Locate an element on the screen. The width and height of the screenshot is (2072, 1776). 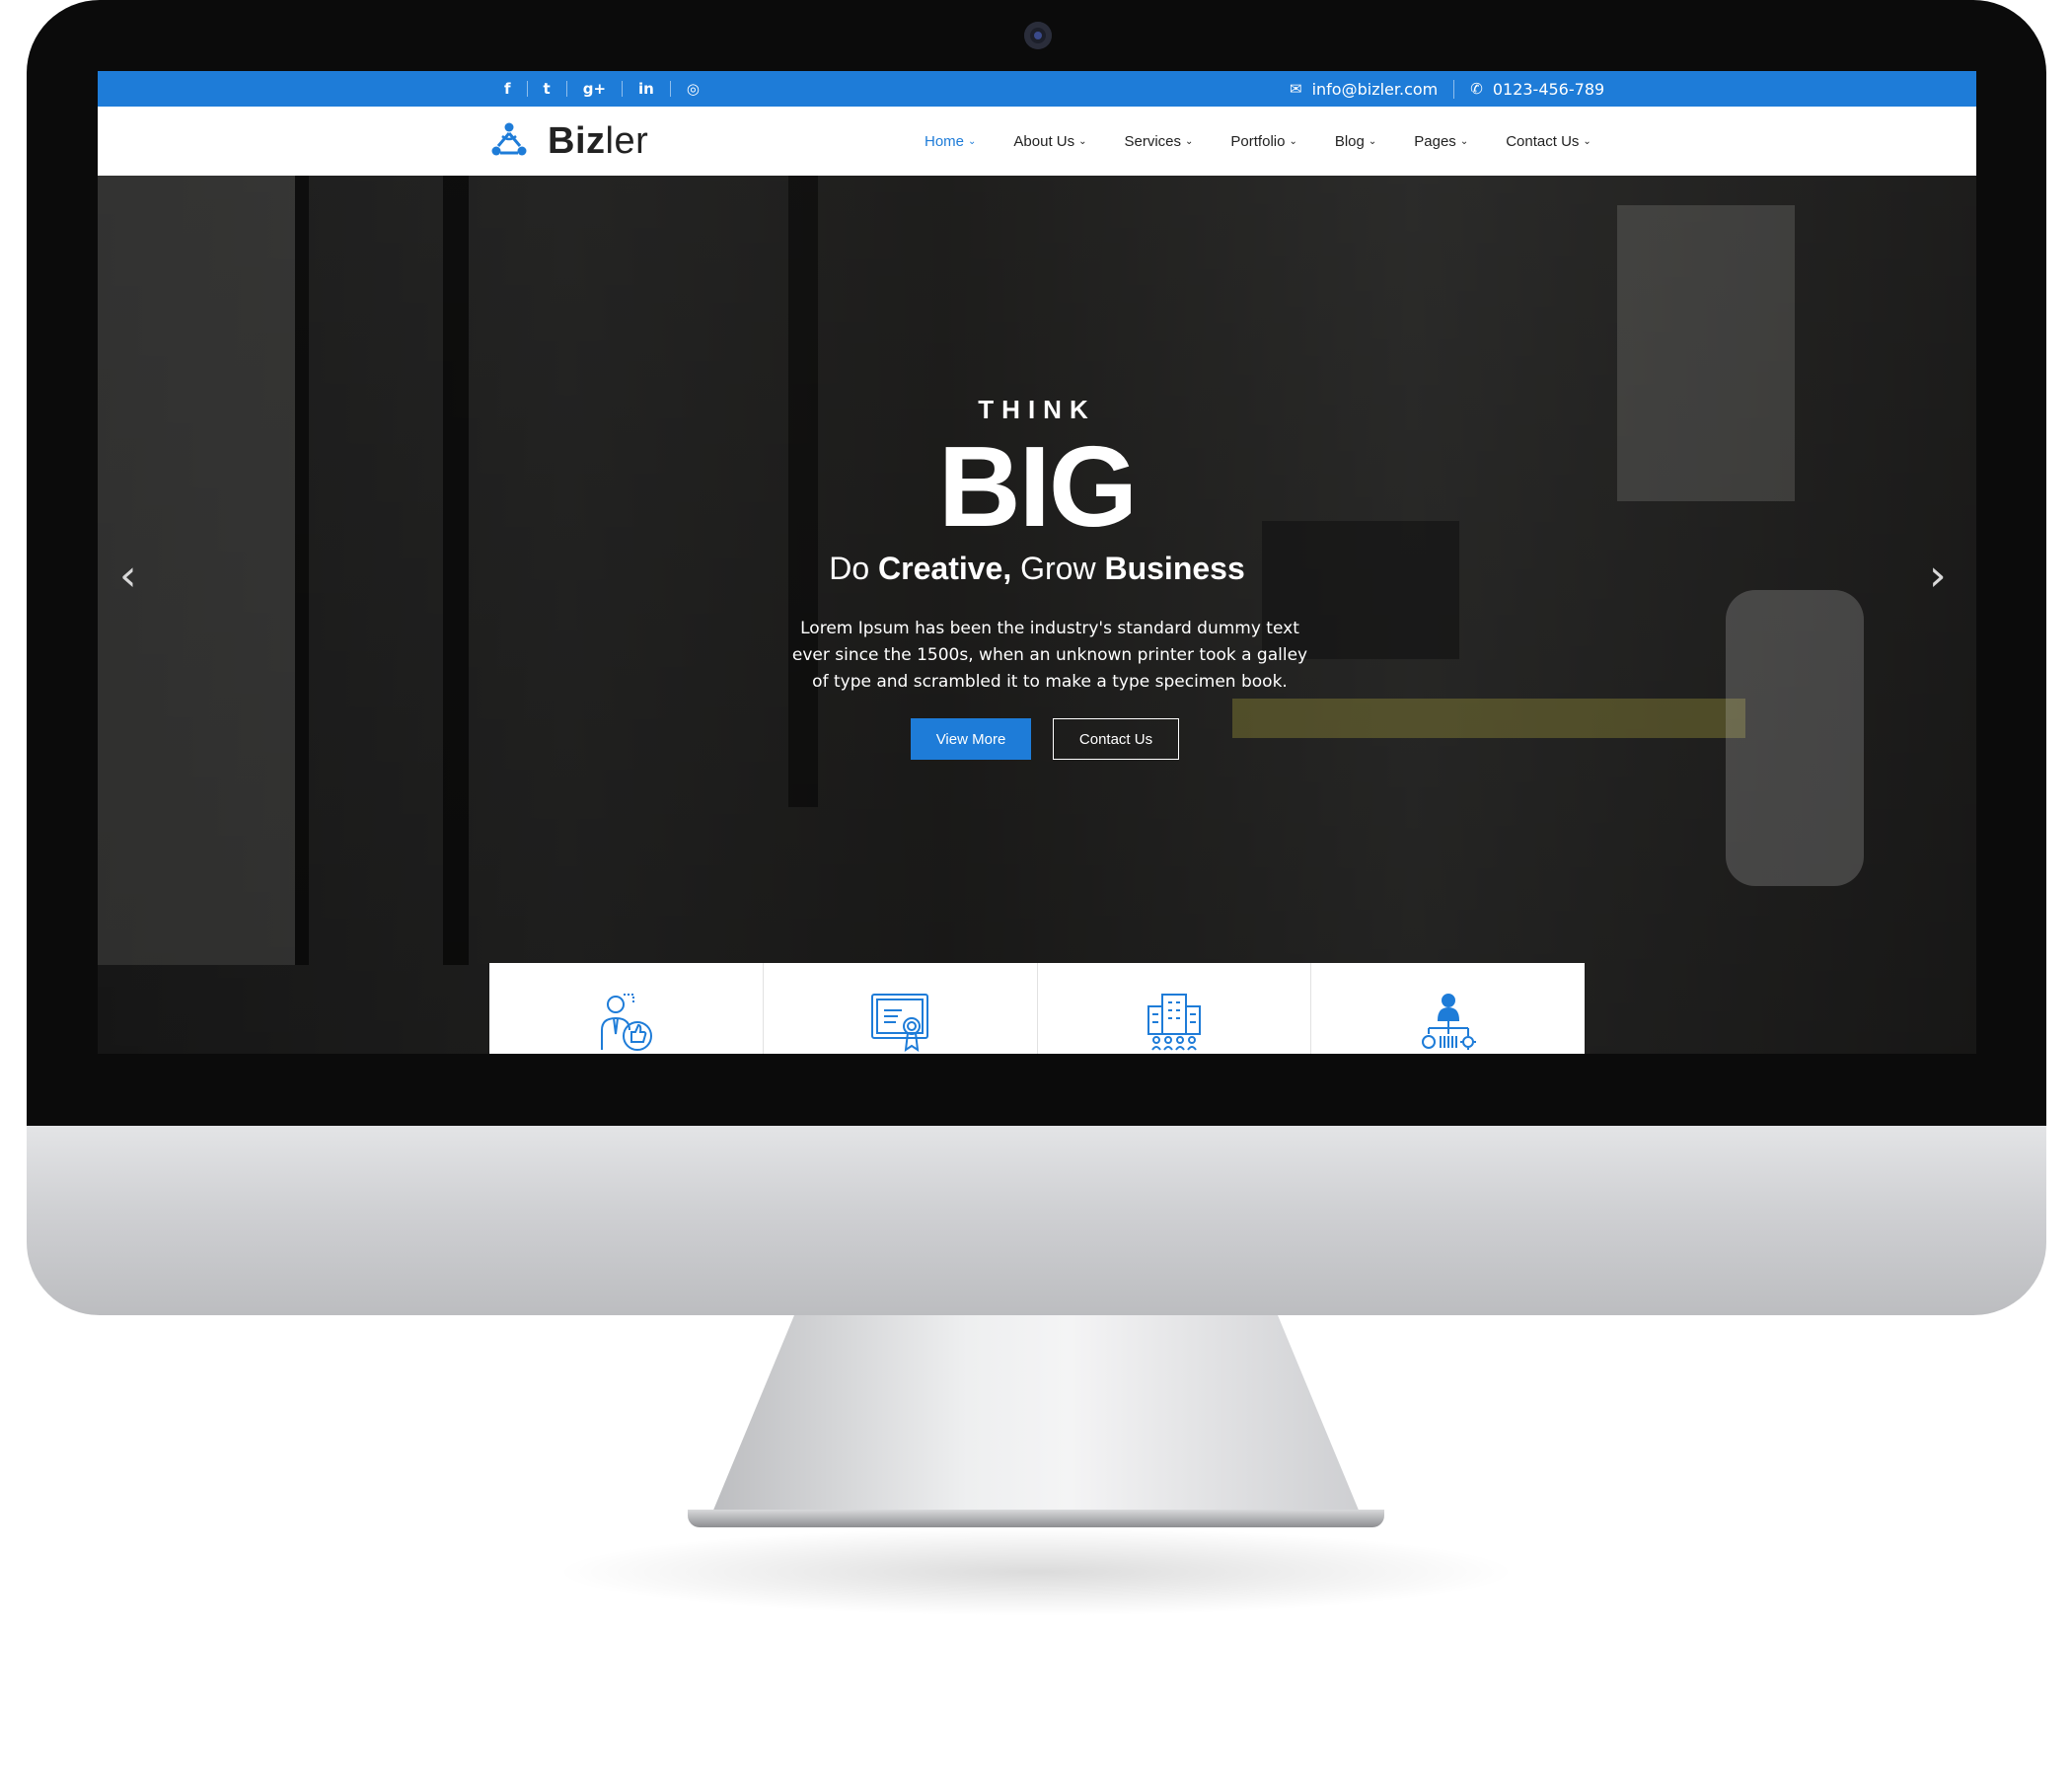
camera-icon is located at coordinates (1038, 36).